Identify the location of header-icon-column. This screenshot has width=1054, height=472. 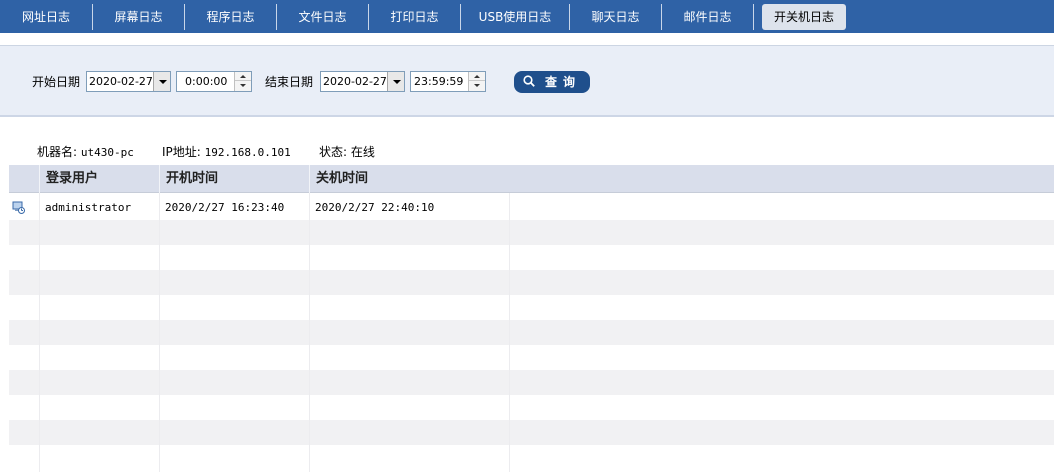
(24, 179).